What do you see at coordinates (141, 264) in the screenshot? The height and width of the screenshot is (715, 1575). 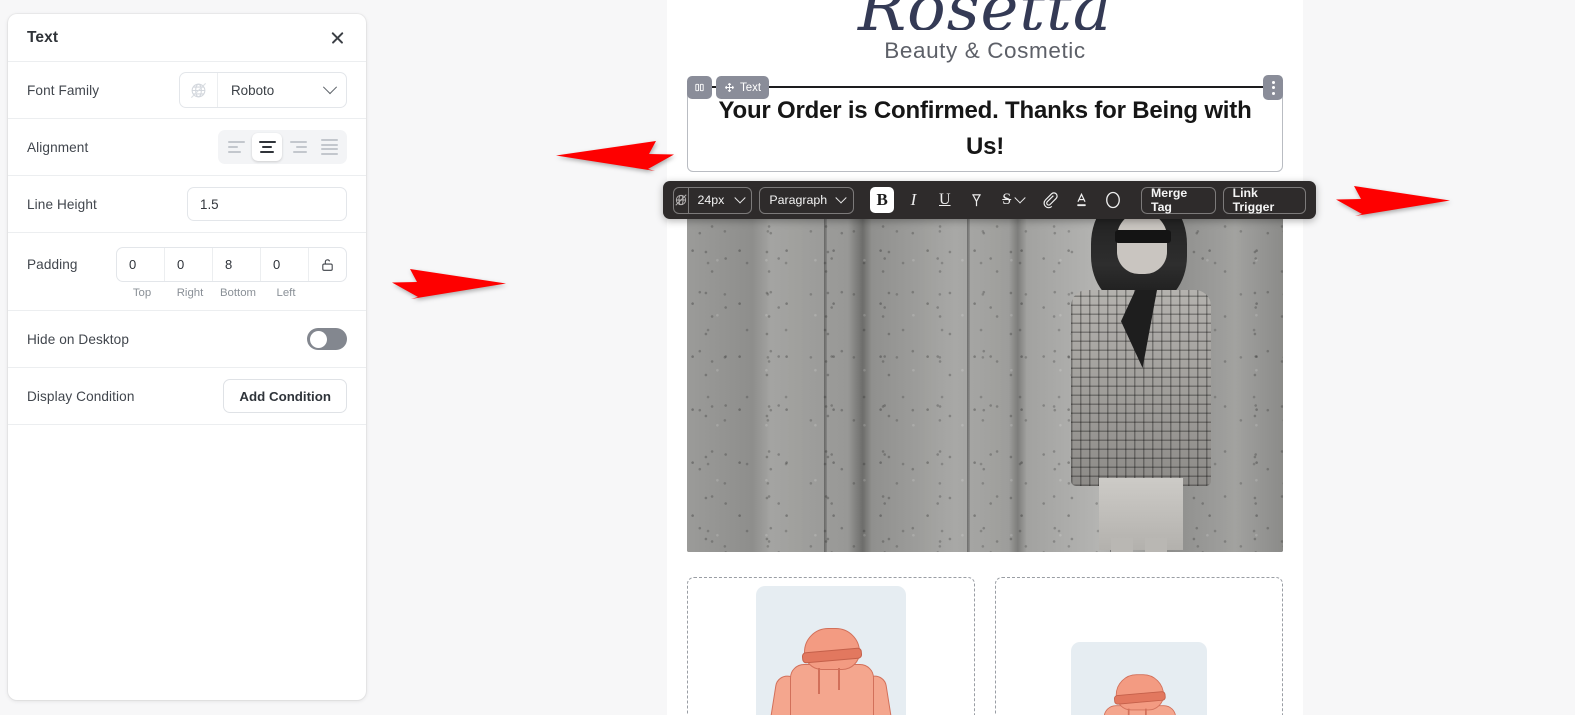 I see `padding-top-input: 0` at bounding box center [141, 264].